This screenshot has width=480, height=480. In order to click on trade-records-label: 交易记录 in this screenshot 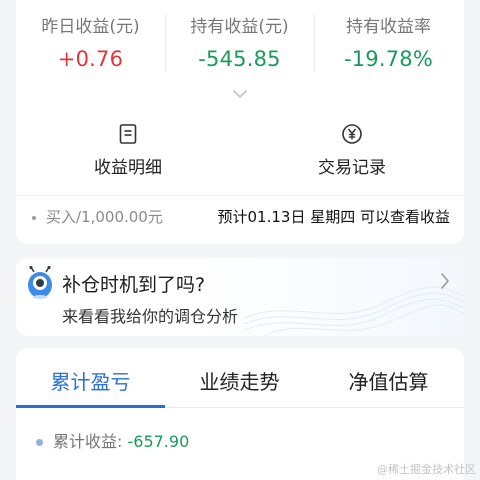, I will do `click(352, 168)`.